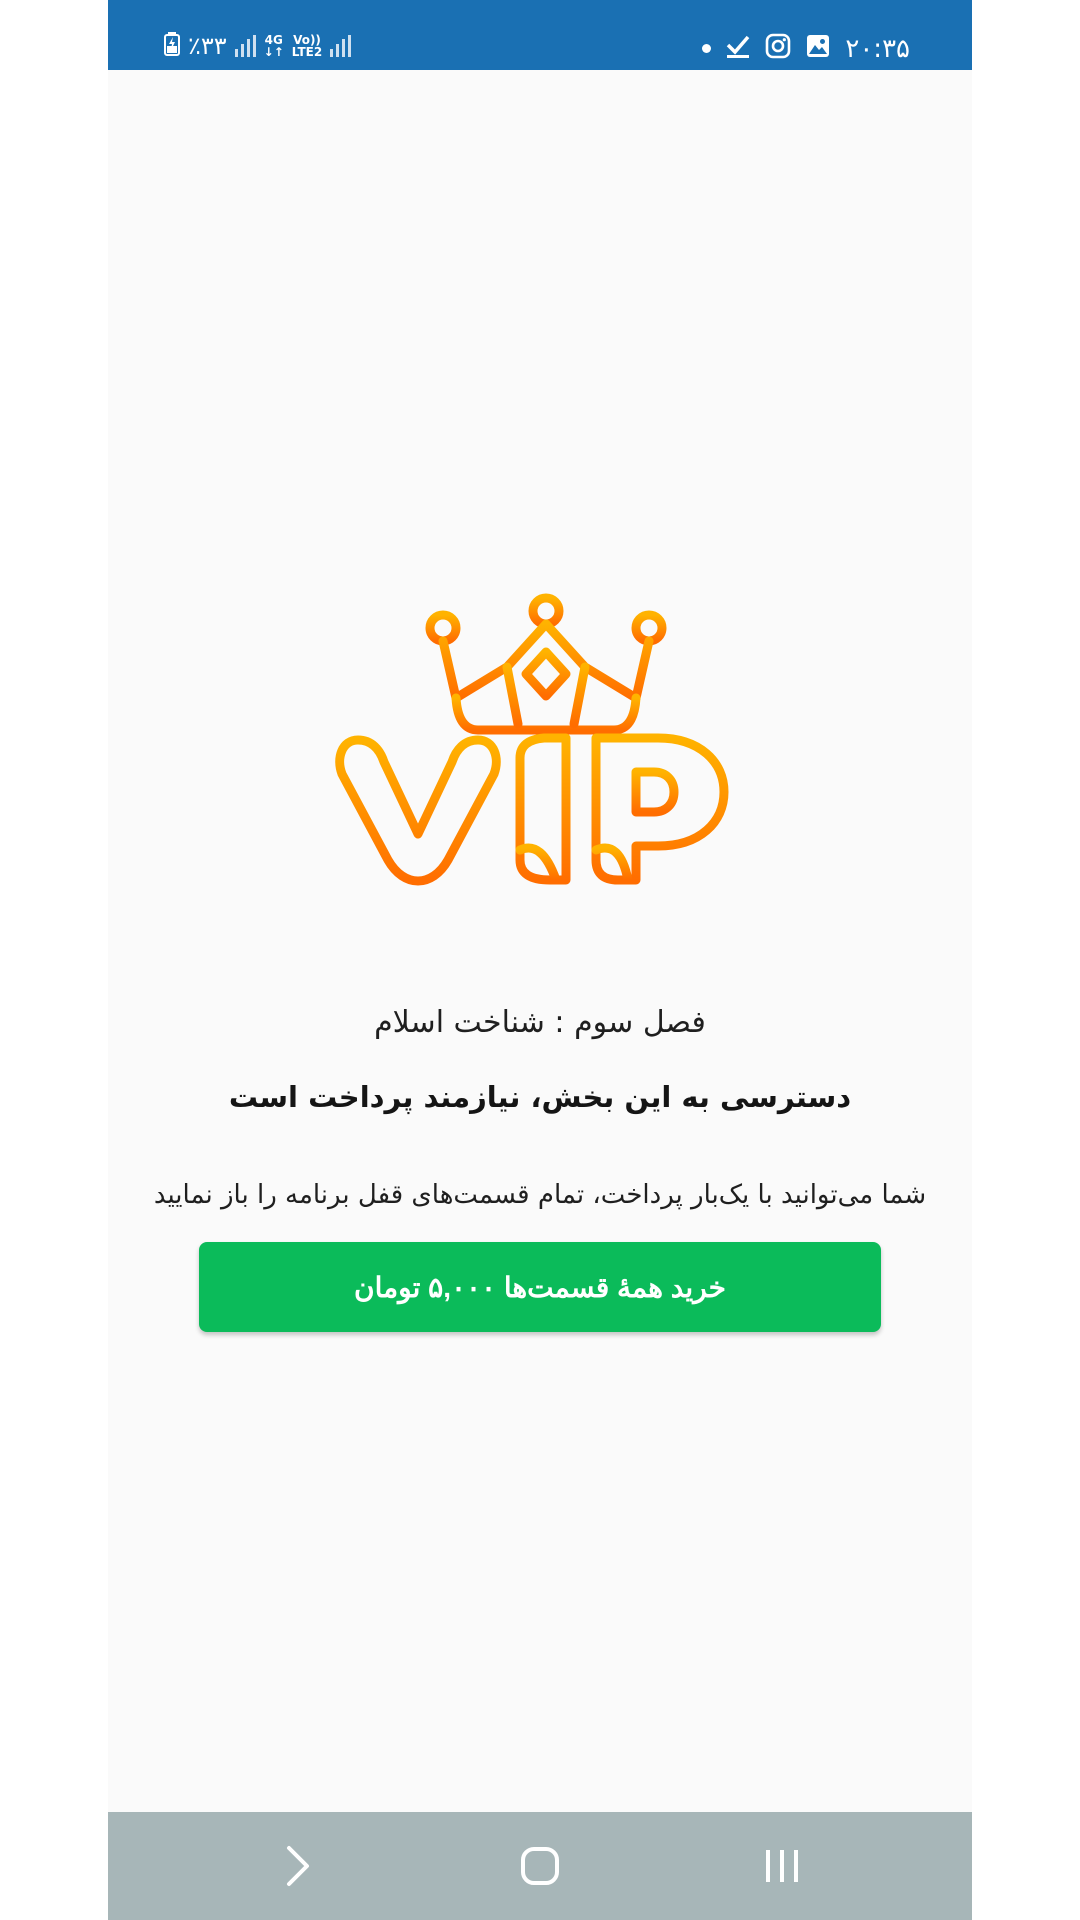 This screenshot has width=1080, height=1920. I want to click on status-right: ۲۰:۳۵, so click(806, 48).